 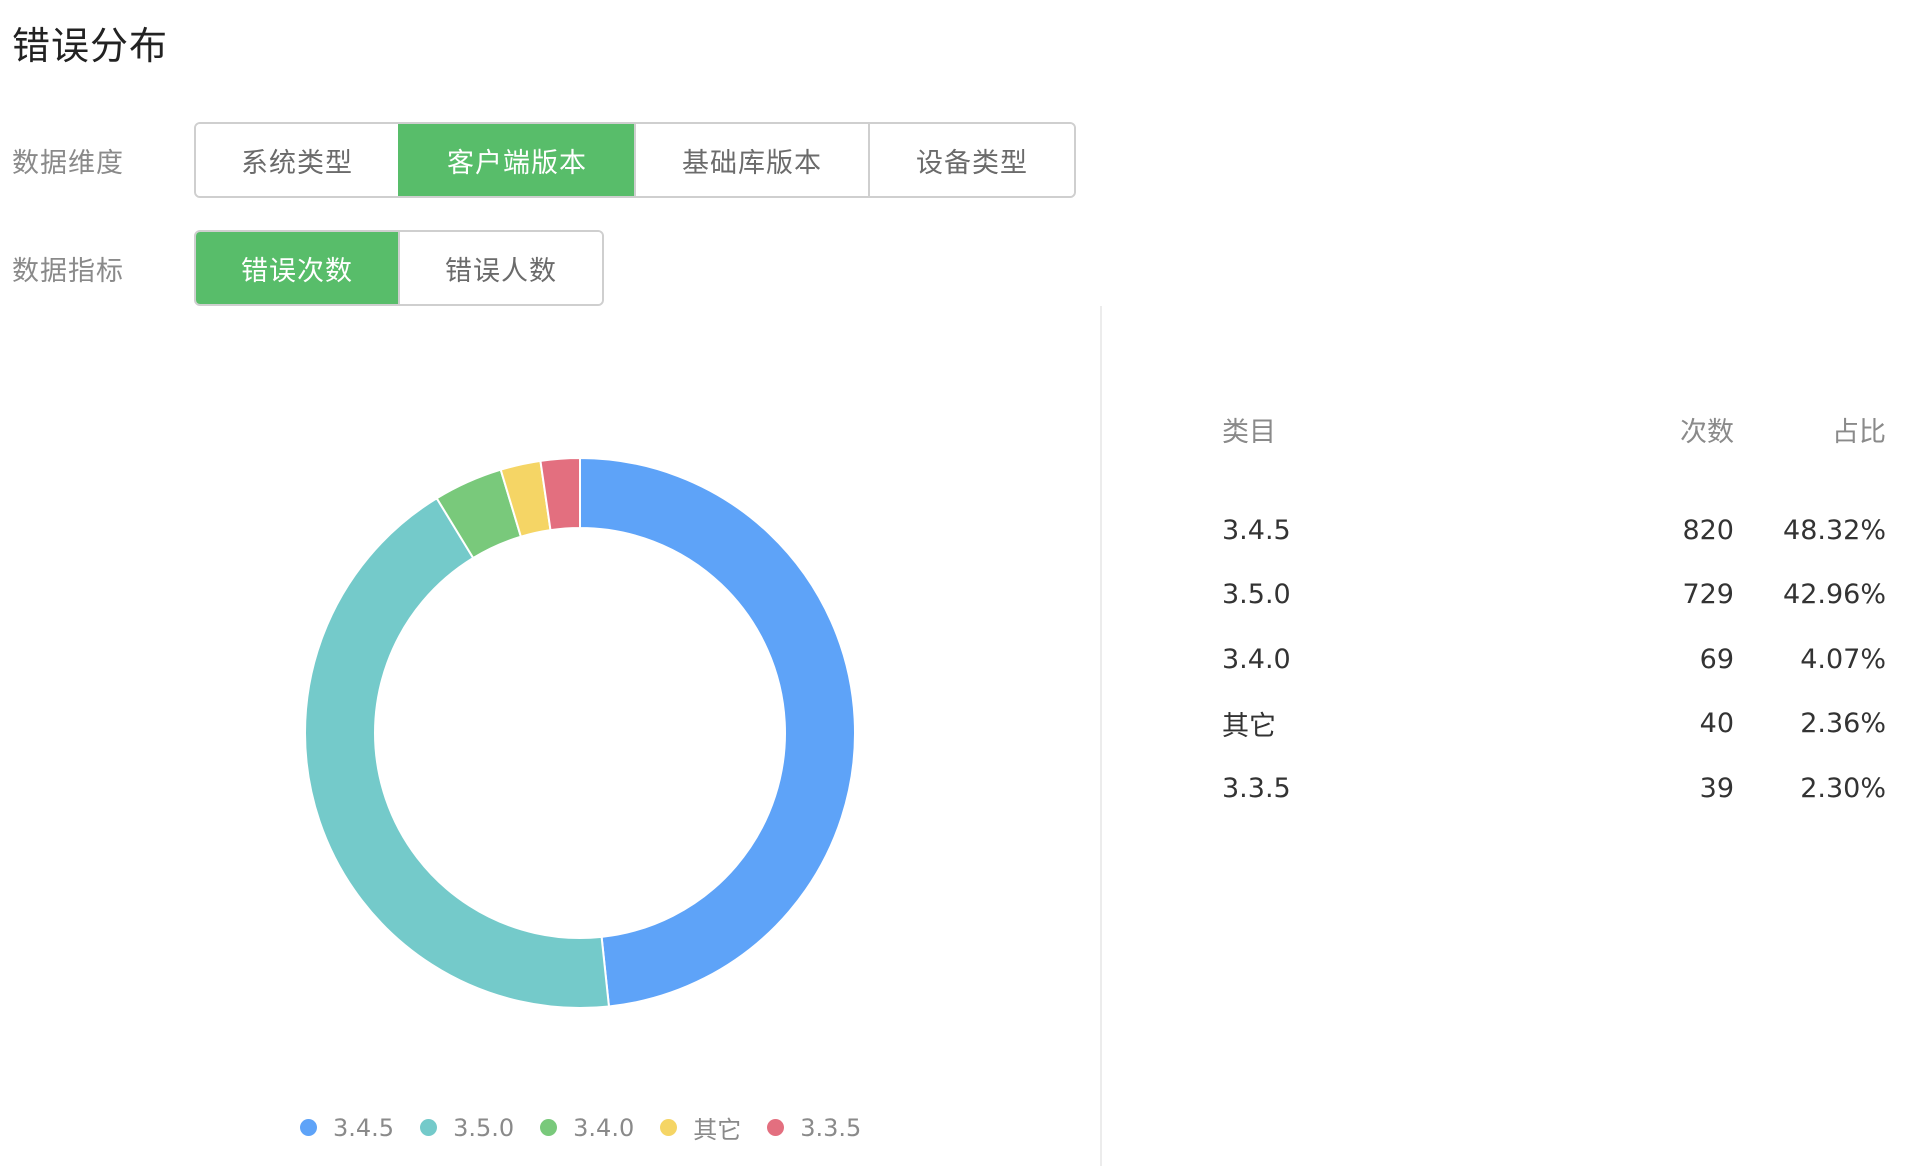 I want to click on row-count: 729, so click(x=1708, y=595).